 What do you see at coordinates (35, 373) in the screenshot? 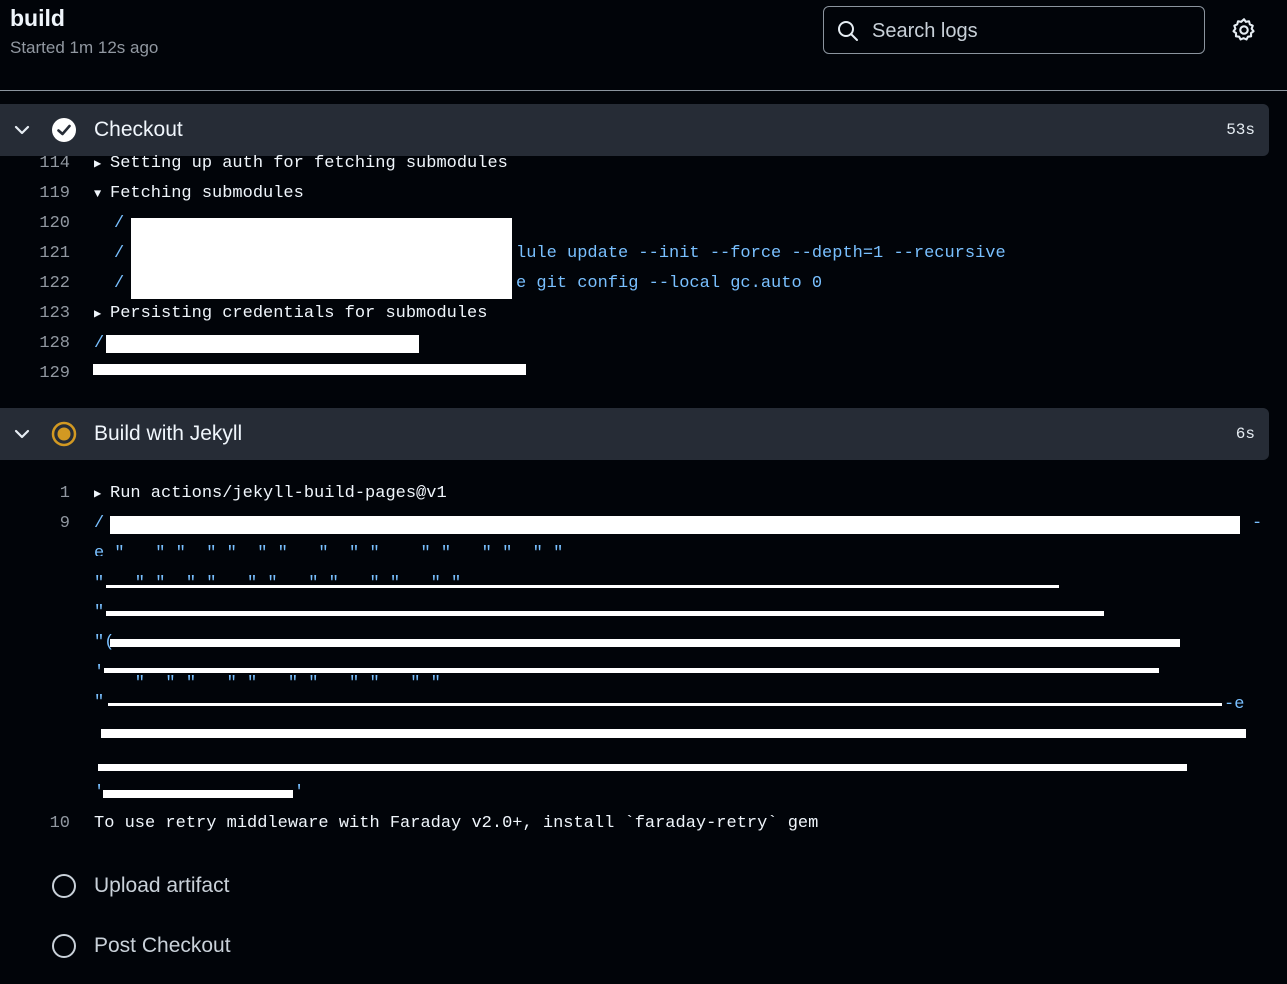
I see `line-number: 129` at bounding box center [35, 373].